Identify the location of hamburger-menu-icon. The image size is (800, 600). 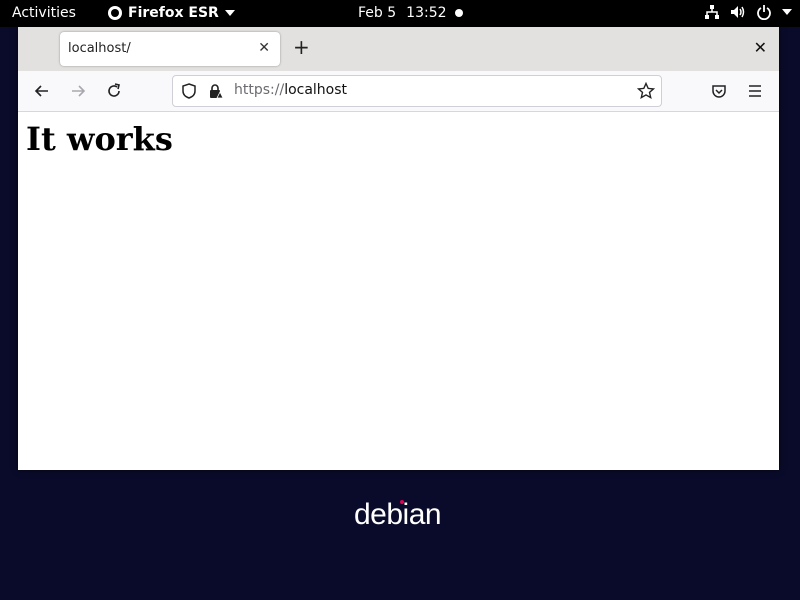
(755, 91).